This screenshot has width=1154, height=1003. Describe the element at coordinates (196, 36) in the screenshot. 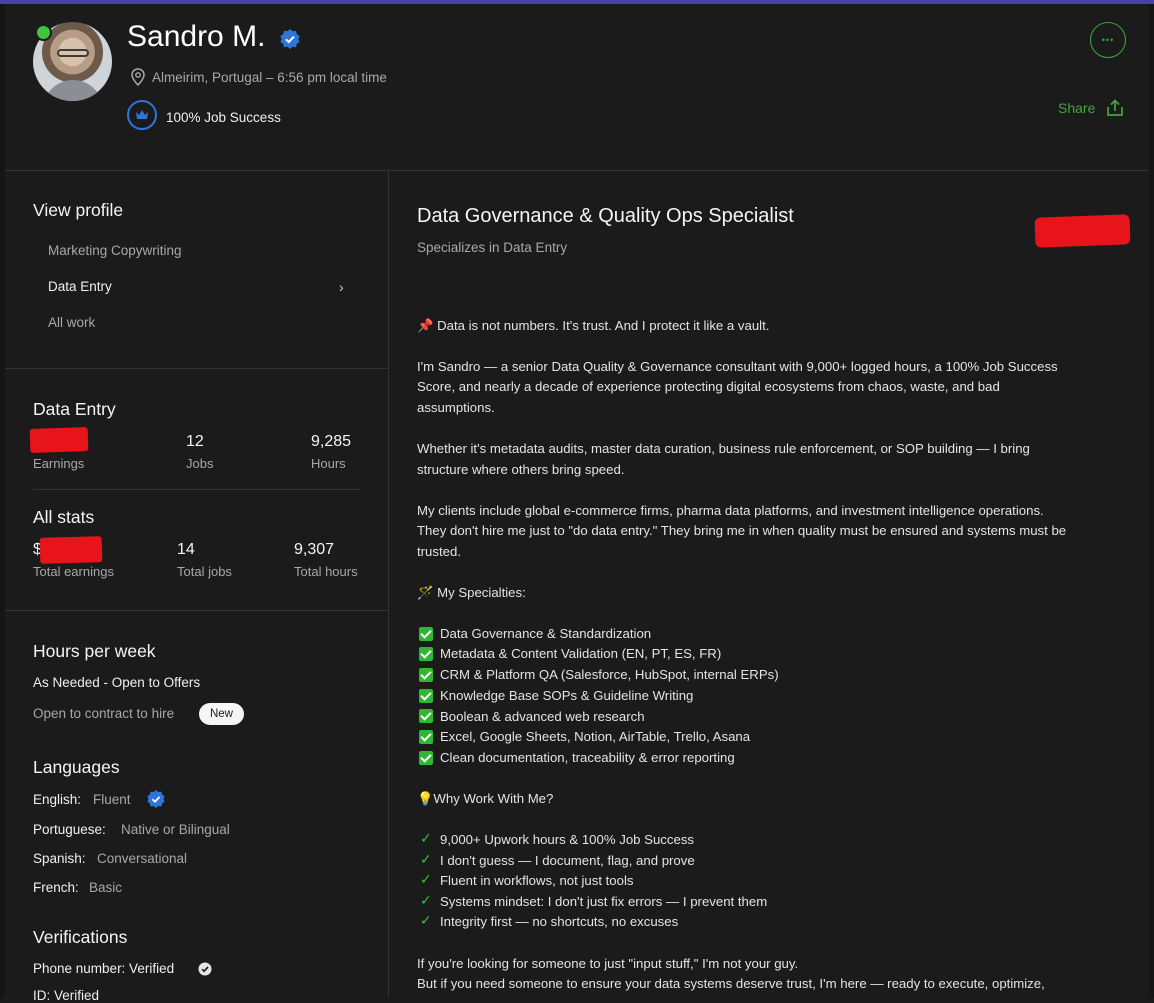

I see `profile-name: Sandro M.` at that location.